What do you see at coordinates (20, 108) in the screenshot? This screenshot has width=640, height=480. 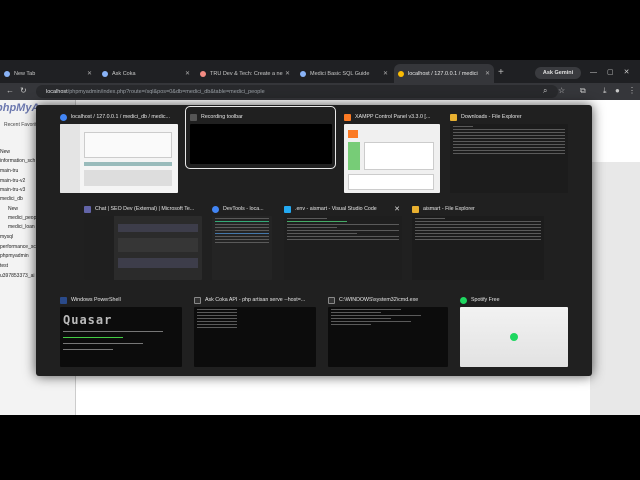 I see `pma-logo: phpMyA` at bounding box center [20, 108].